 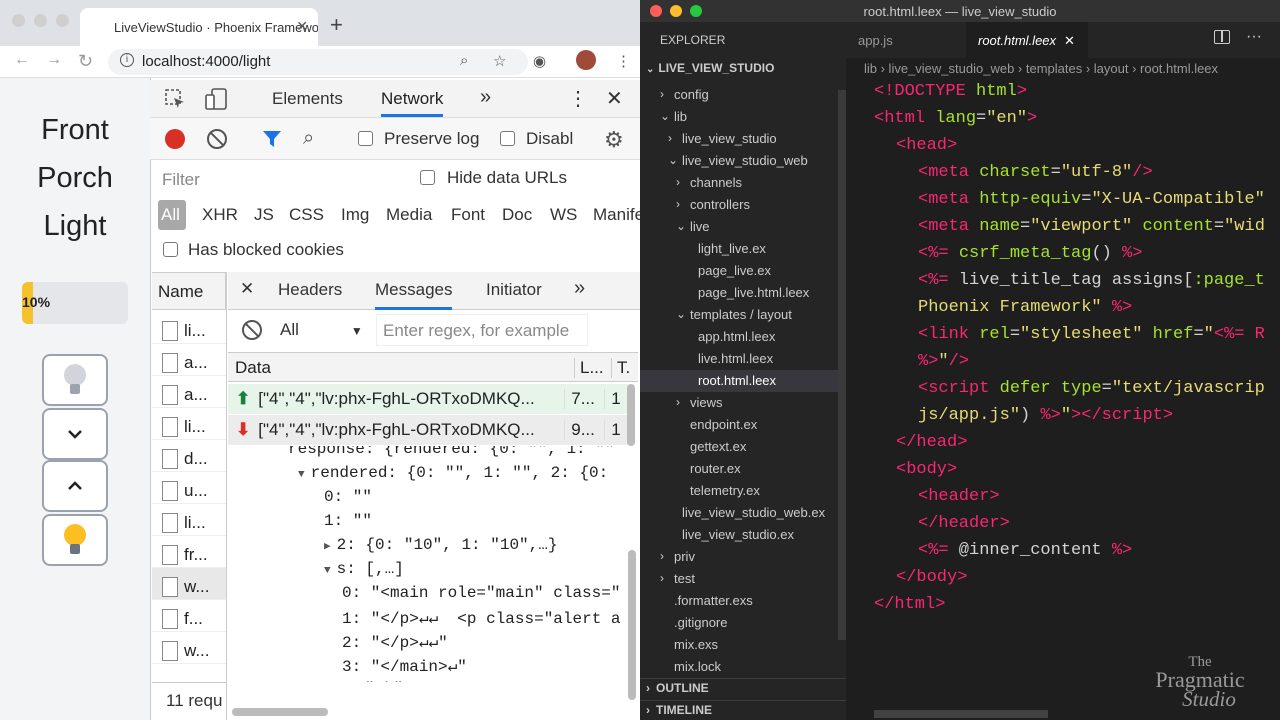 What do you see at coordinates (364, 569) in the screenshot?
I see `tree-node: ▼ s: [,…]` at bounding box center [364, 569].